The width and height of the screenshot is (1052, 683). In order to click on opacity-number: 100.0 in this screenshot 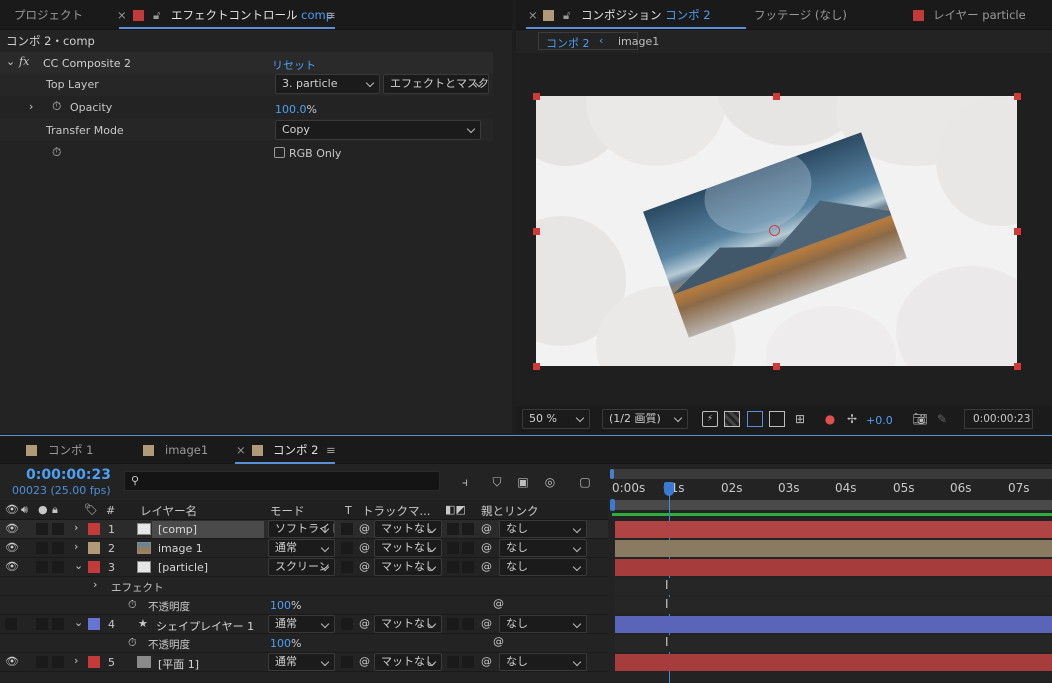, I will do `click(291, 109)`.